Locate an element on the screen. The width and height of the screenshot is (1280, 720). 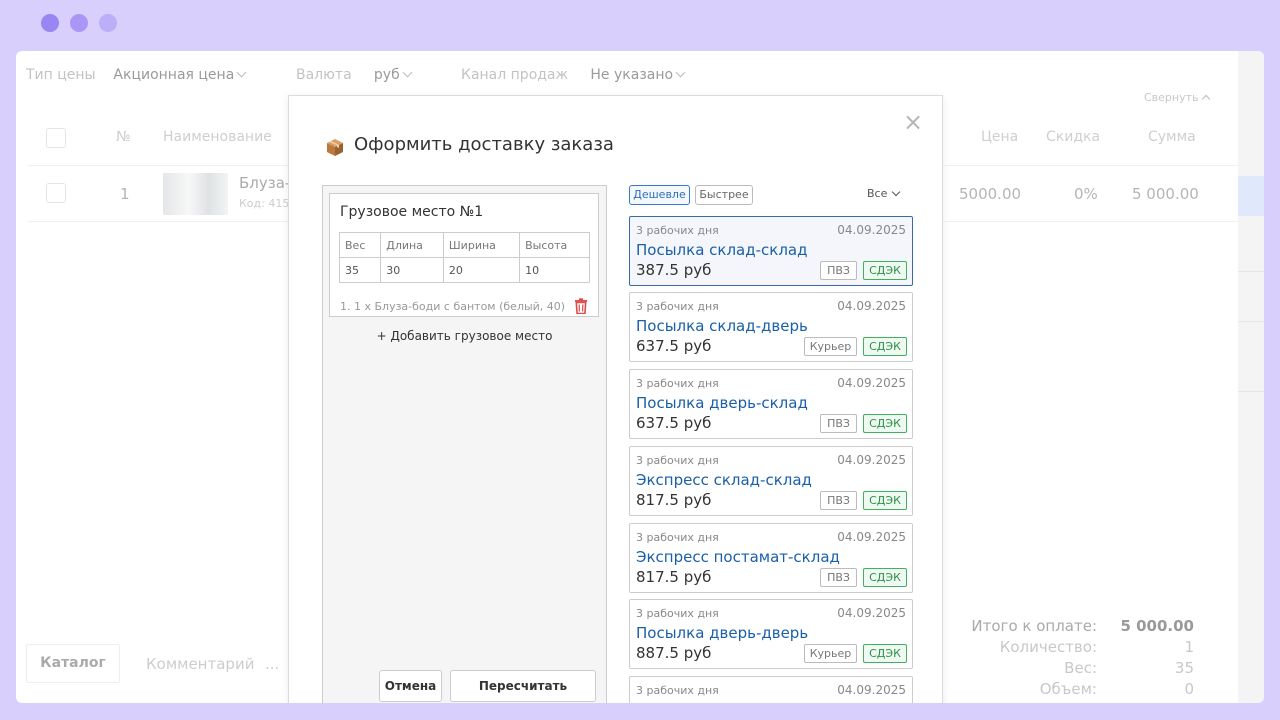
currency-value: руб is located at coordinates (386, 75).